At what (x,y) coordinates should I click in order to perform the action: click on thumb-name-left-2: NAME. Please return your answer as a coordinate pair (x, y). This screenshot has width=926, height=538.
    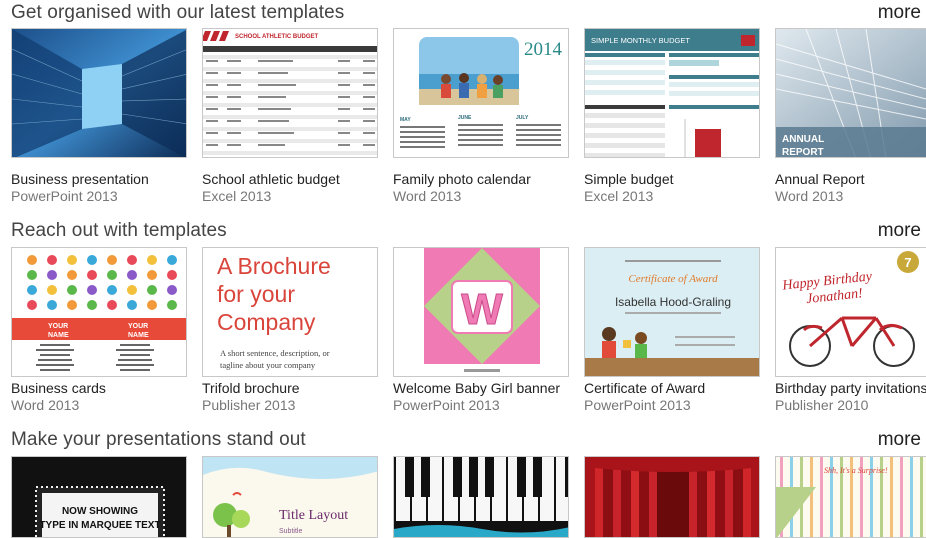
    Looking at the image, I should click on (58, 335).